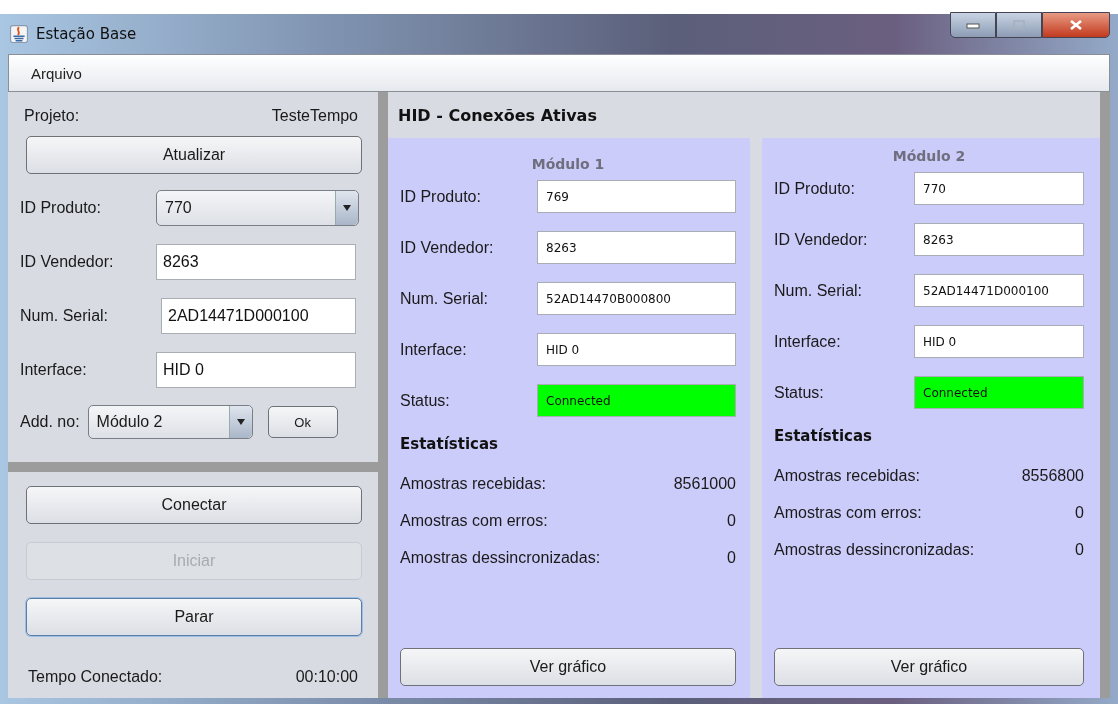 This screenshot has height=713, width=1118. What do you see at coordinates (258, 316) in the screenshot?
I see `input-field: 2AD14471D000100` at bounding box center [258, 316].